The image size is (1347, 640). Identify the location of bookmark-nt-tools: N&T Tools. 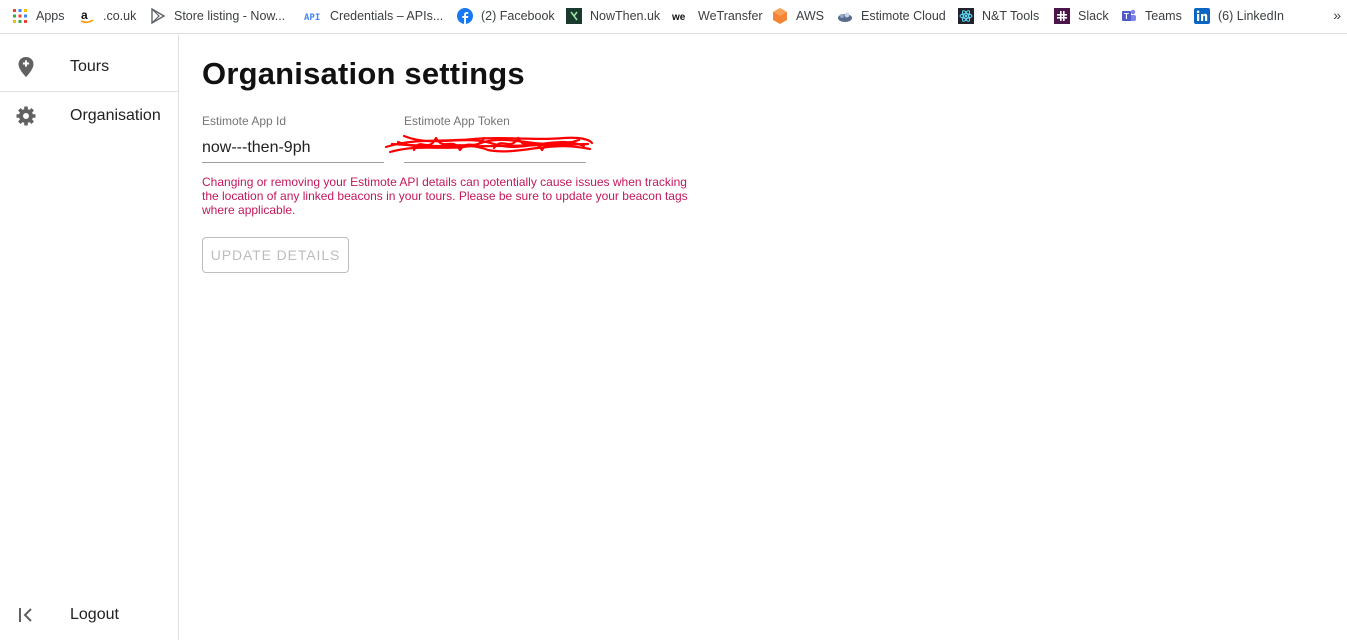
(998, 16).